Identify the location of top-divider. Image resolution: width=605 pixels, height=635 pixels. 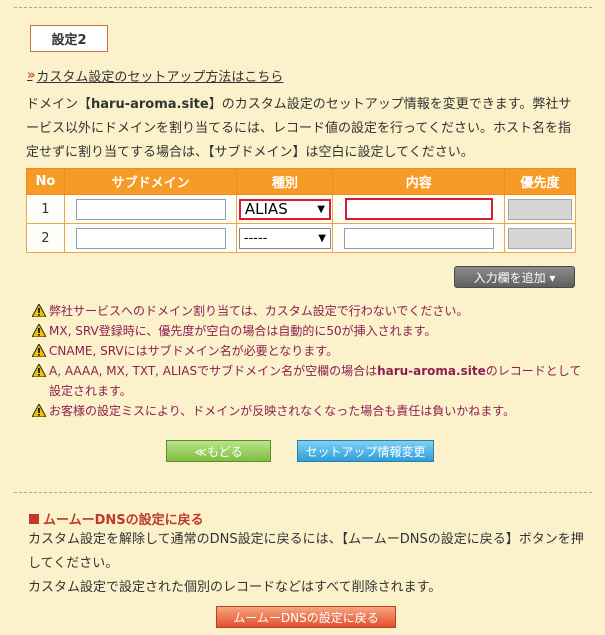
(303, 7).